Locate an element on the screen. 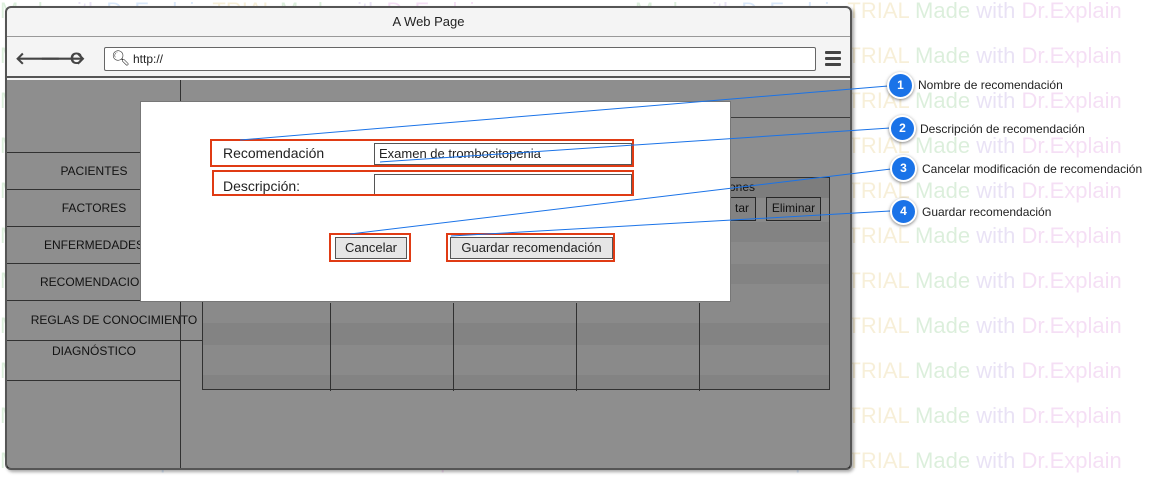  callout-badge-1: 1 is located at coordinates (900, 85).